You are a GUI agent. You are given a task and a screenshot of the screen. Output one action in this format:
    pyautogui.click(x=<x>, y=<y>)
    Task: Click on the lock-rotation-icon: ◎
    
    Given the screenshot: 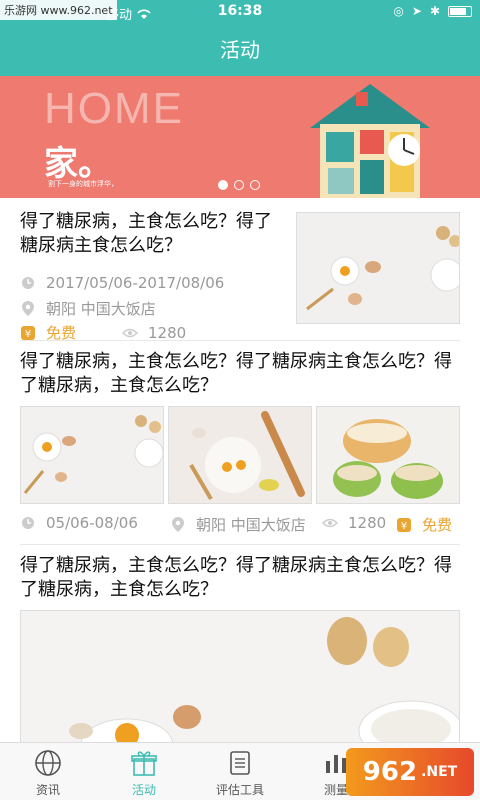 What is the action you would take?
    pyautogui.click(x=398, y=11)
    